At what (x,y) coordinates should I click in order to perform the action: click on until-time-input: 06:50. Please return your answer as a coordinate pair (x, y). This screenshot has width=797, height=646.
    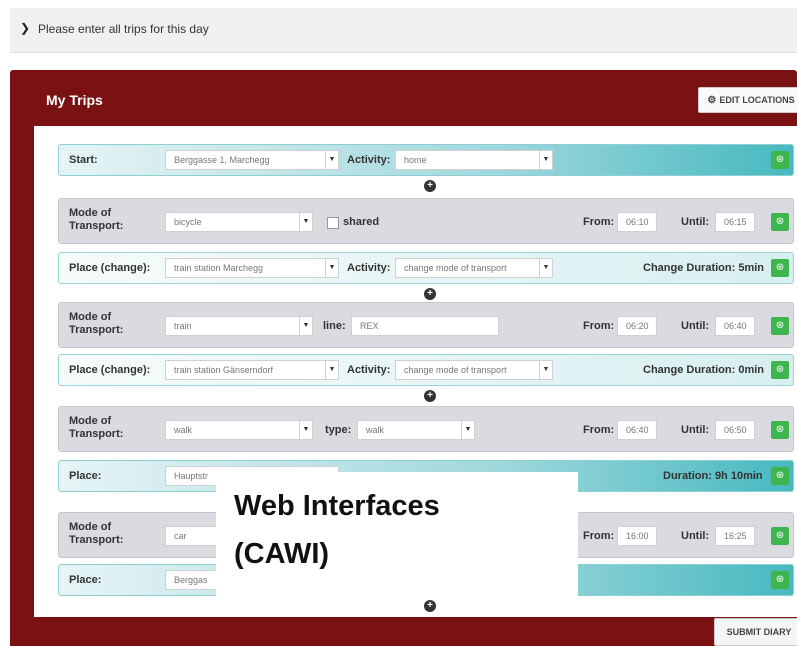
    Looking at the image, I should click on (735, 430).